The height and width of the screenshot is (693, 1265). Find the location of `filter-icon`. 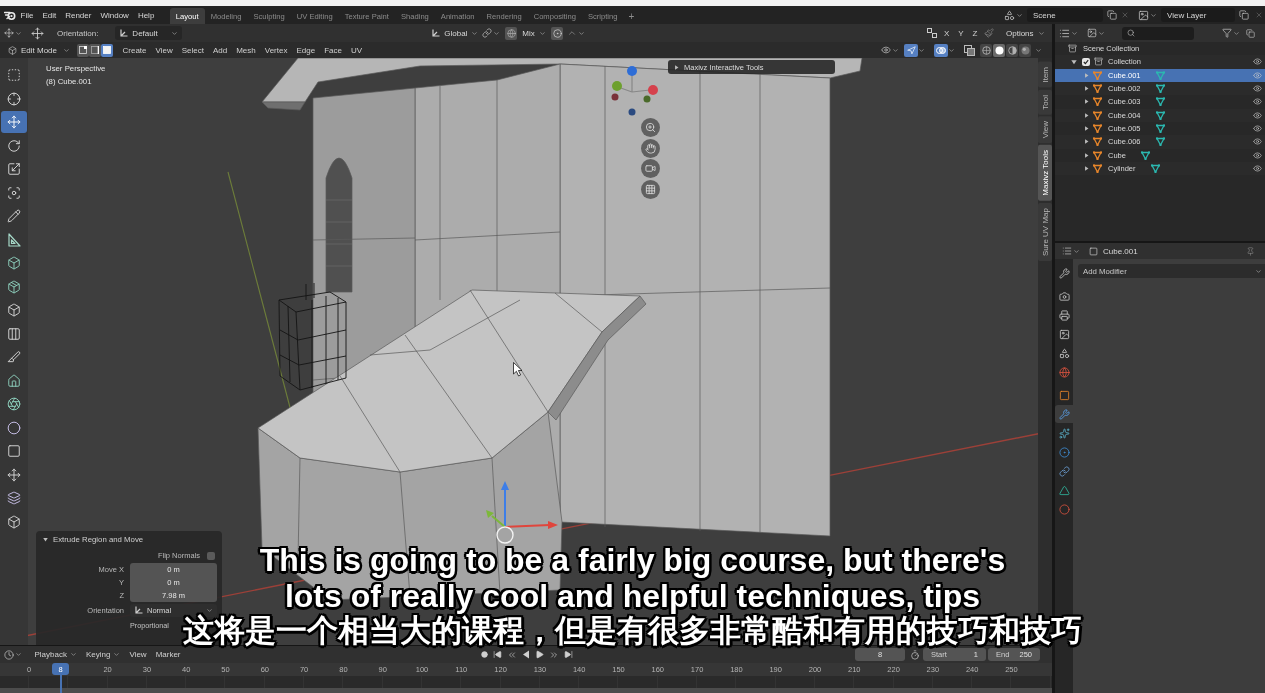

filter-icon is located at coordinates (1227, 33).